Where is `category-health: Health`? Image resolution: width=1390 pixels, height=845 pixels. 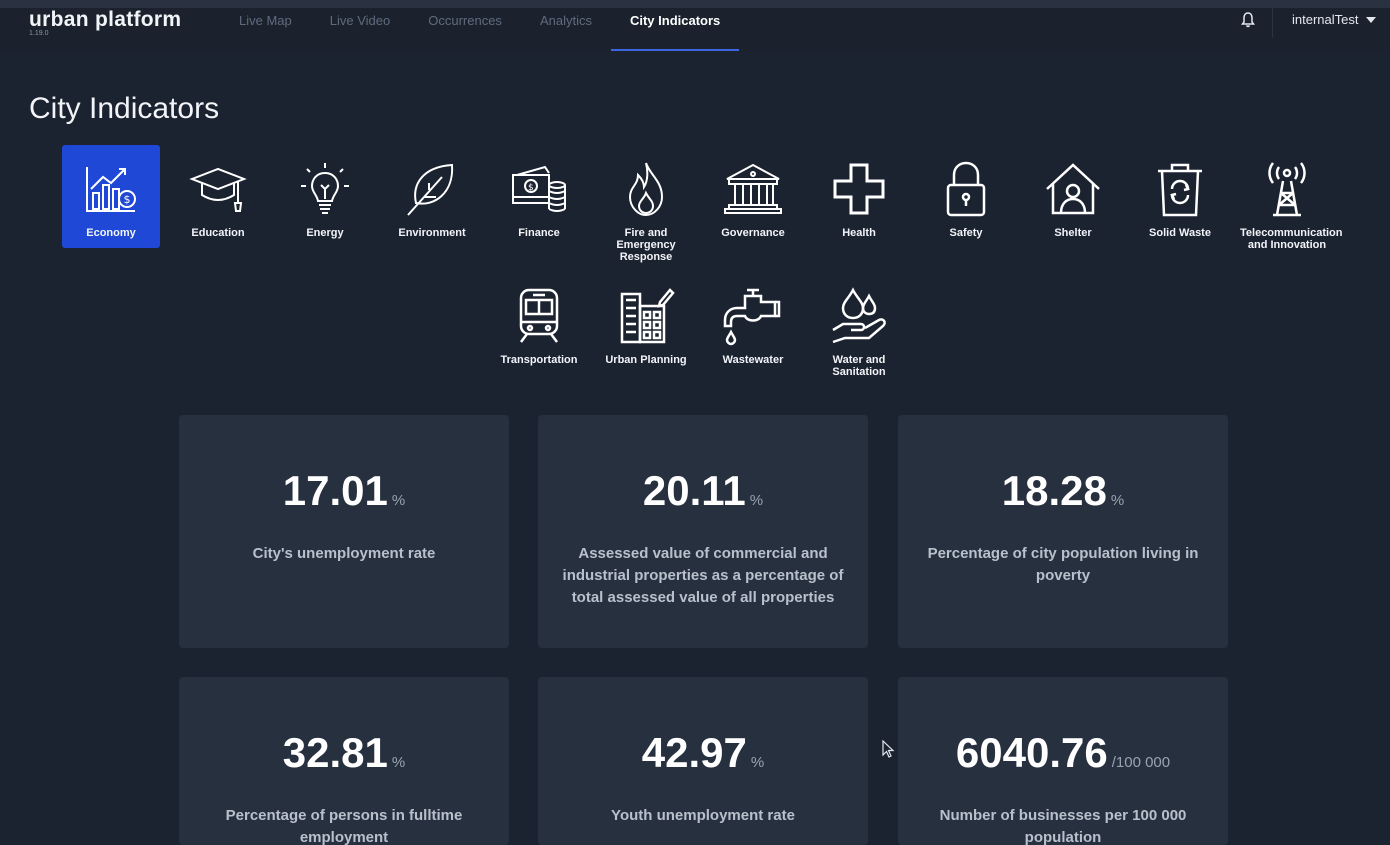
category-health: Health is located at coordinates (859, 196).